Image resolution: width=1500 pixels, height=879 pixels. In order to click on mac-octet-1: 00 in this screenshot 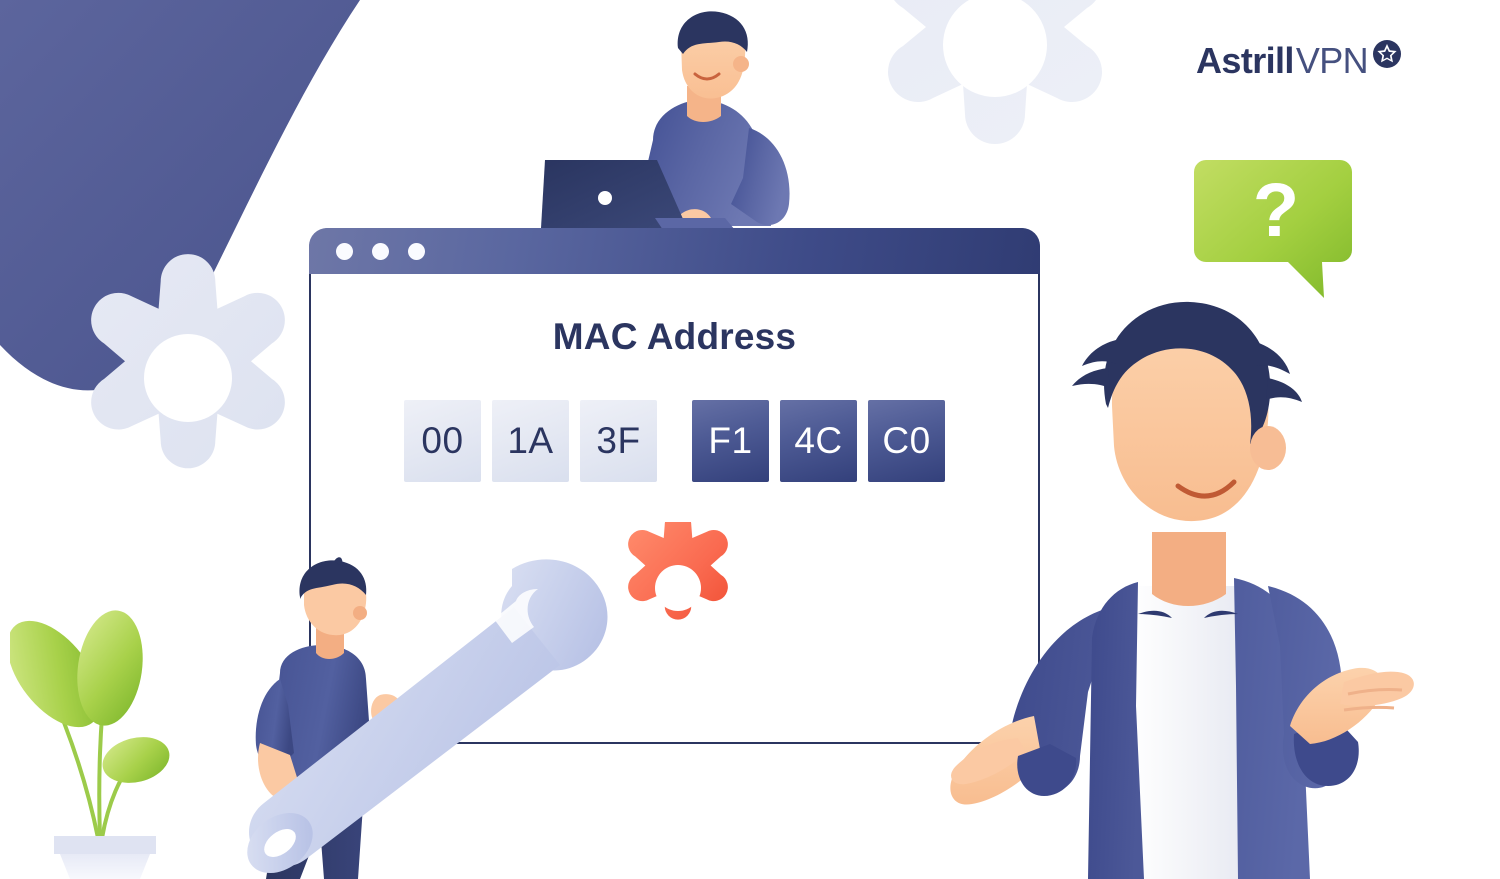, I will do `click(442, 441)`.